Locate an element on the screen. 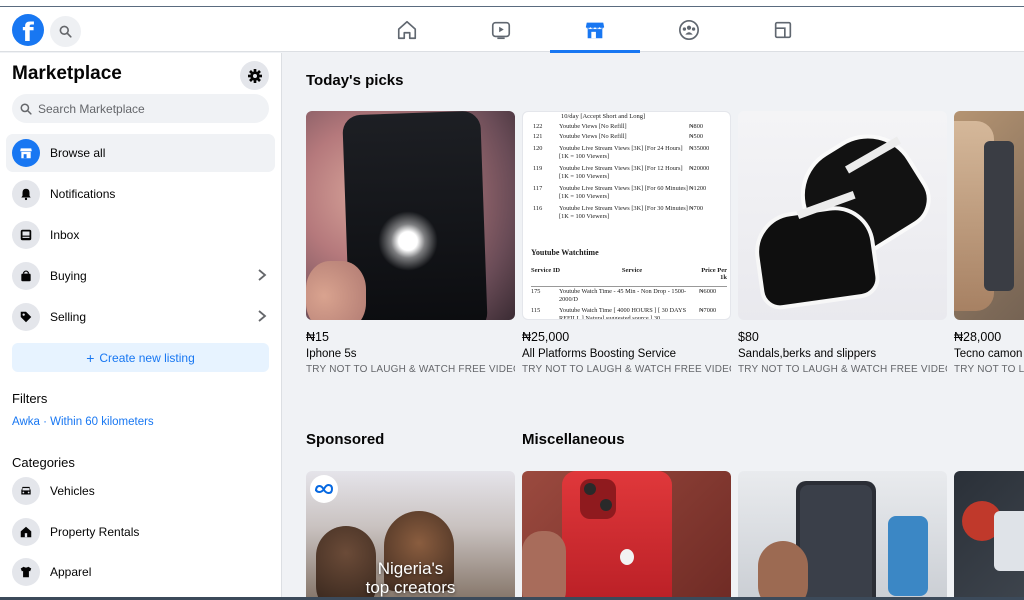  category-vehicles: Vehicles is located at coordinates (140, 491).